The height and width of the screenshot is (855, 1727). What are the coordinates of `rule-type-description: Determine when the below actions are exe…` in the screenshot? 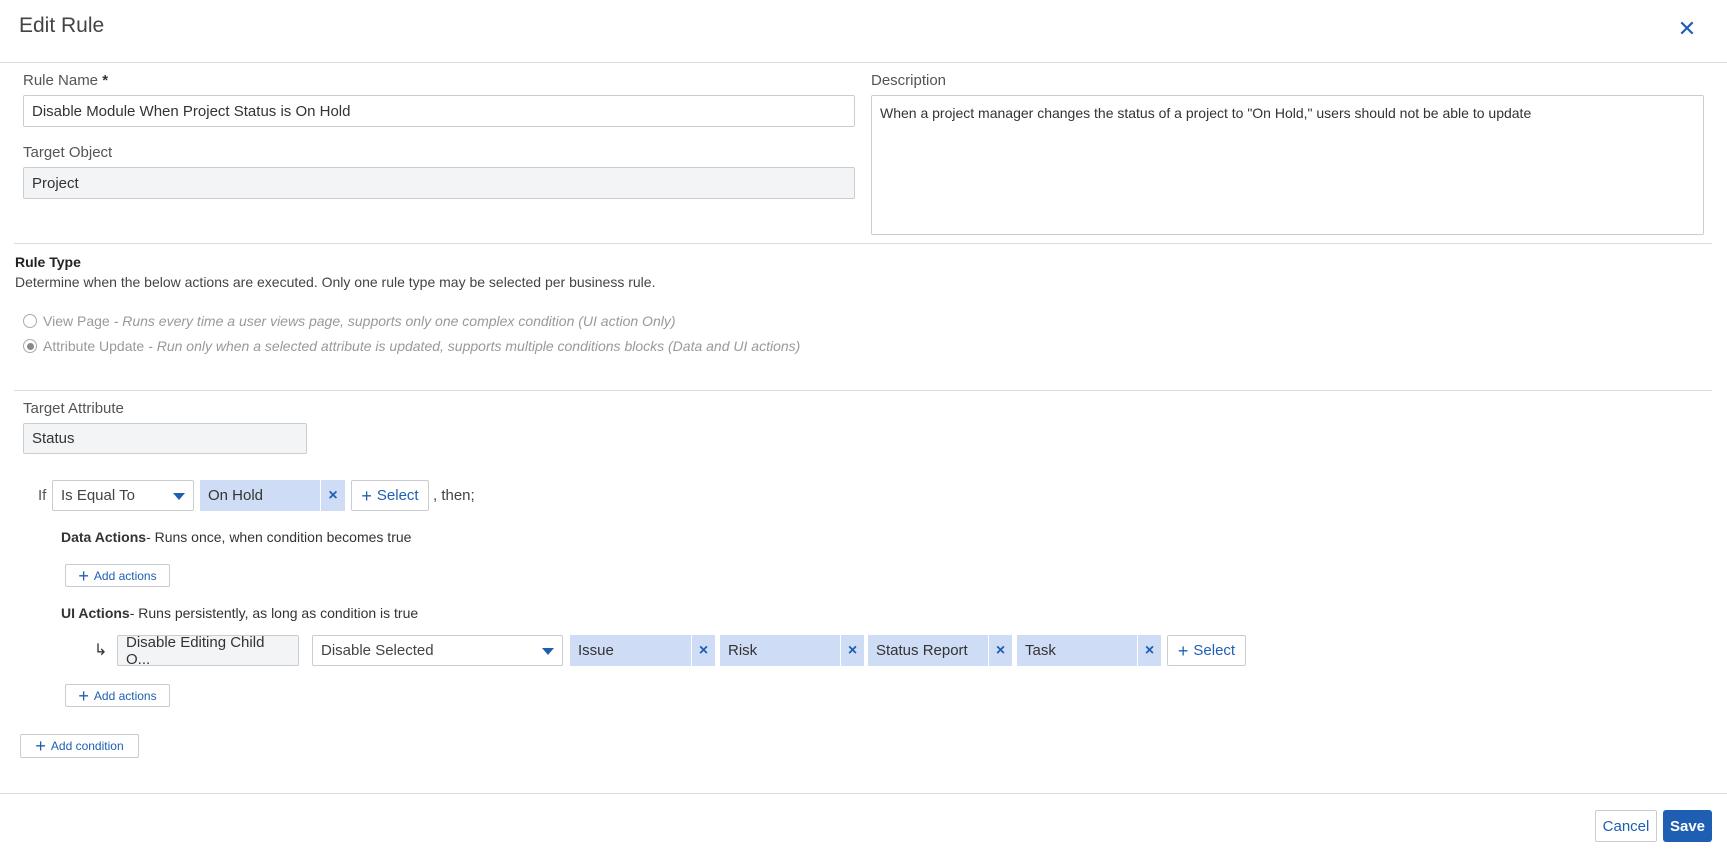 It's located at (335, 282).